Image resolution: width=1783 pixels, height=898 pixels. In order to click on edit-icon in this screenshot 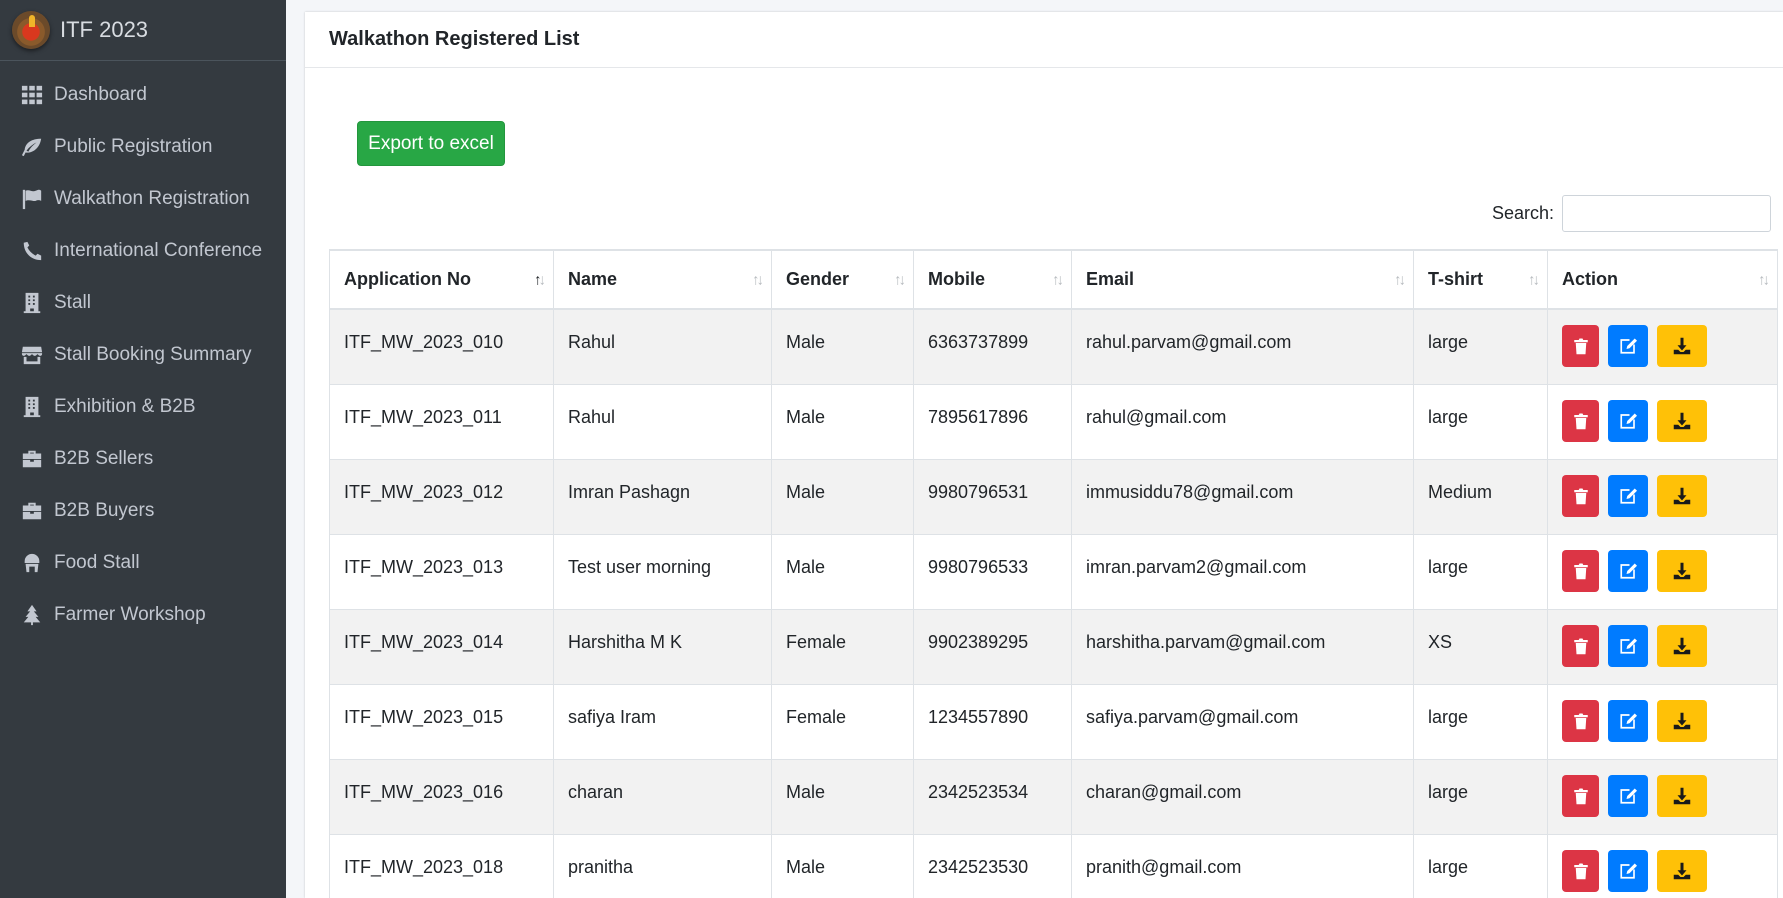, I will do `click(1628, 871)`.